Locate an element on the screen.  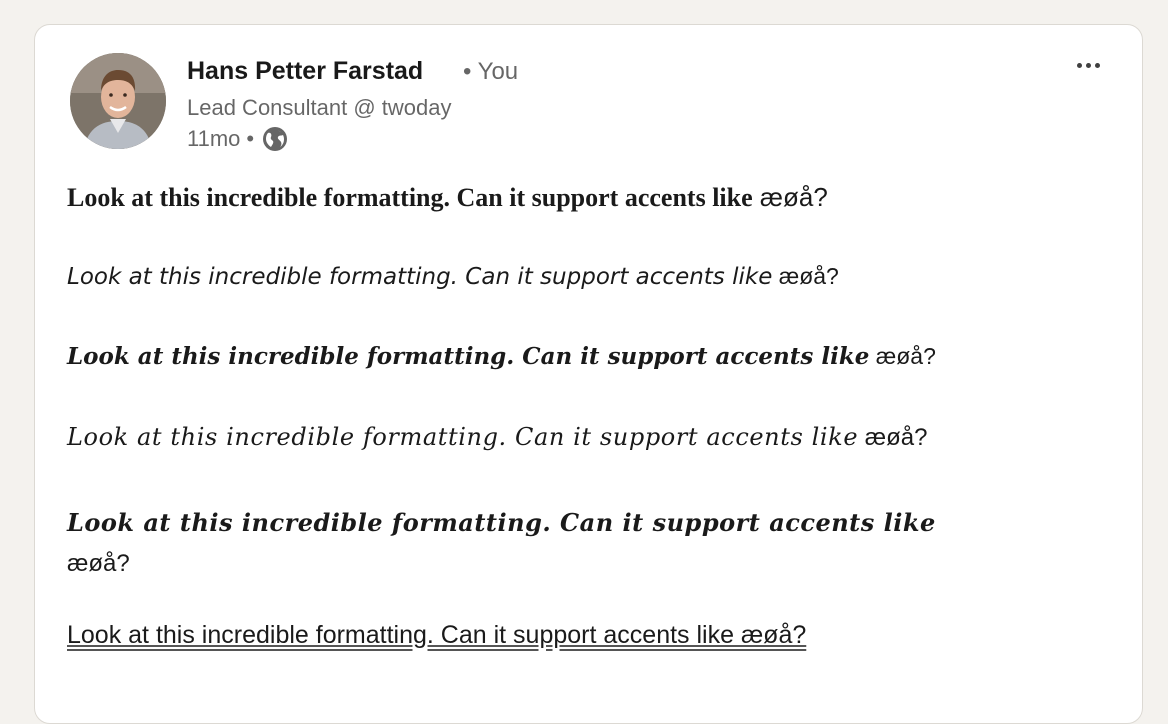
avatar is located at coordinates (118, 101).